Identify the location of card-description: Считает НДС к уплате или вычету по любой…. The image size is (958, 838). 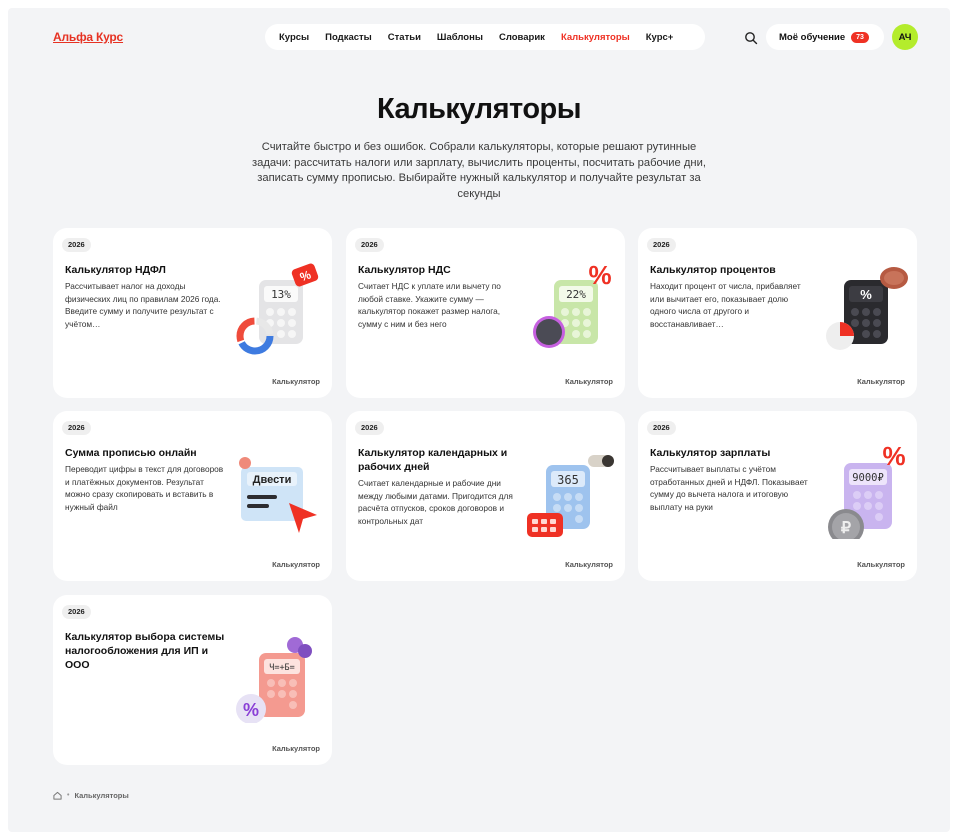
(429, 305).